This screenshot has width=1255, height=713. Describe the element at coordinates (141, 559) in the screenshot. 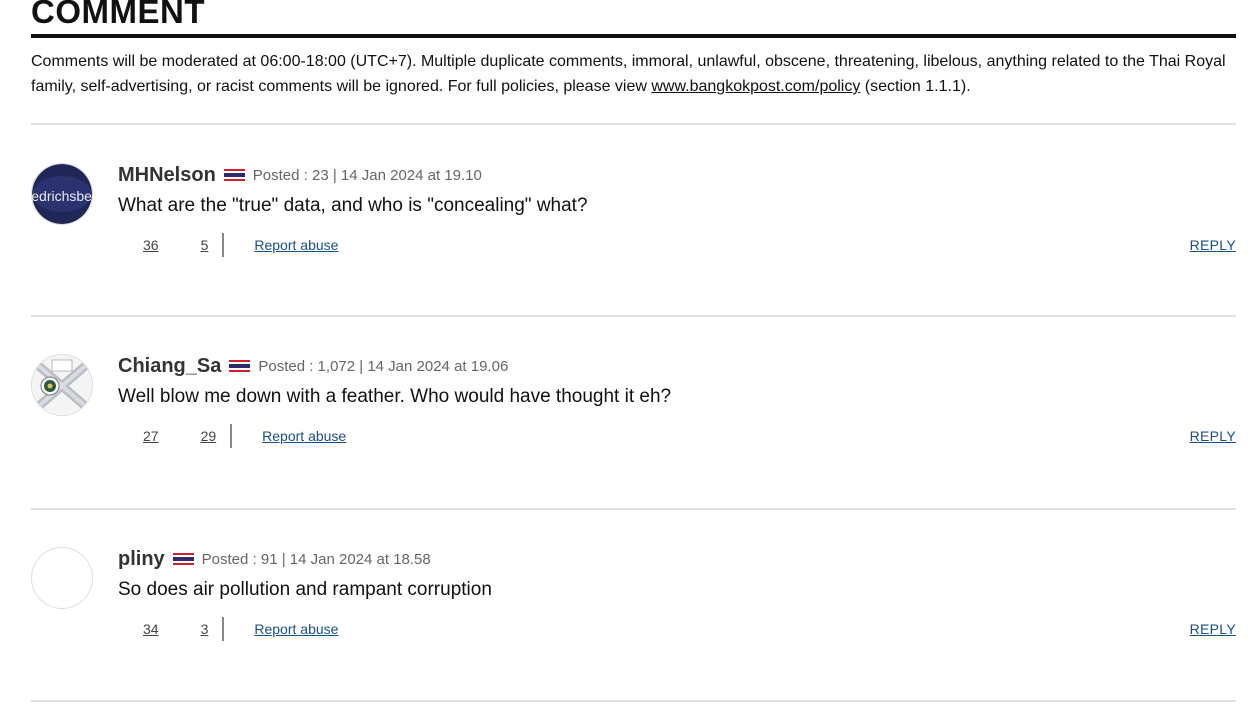

I see `username: pliny` at that location.